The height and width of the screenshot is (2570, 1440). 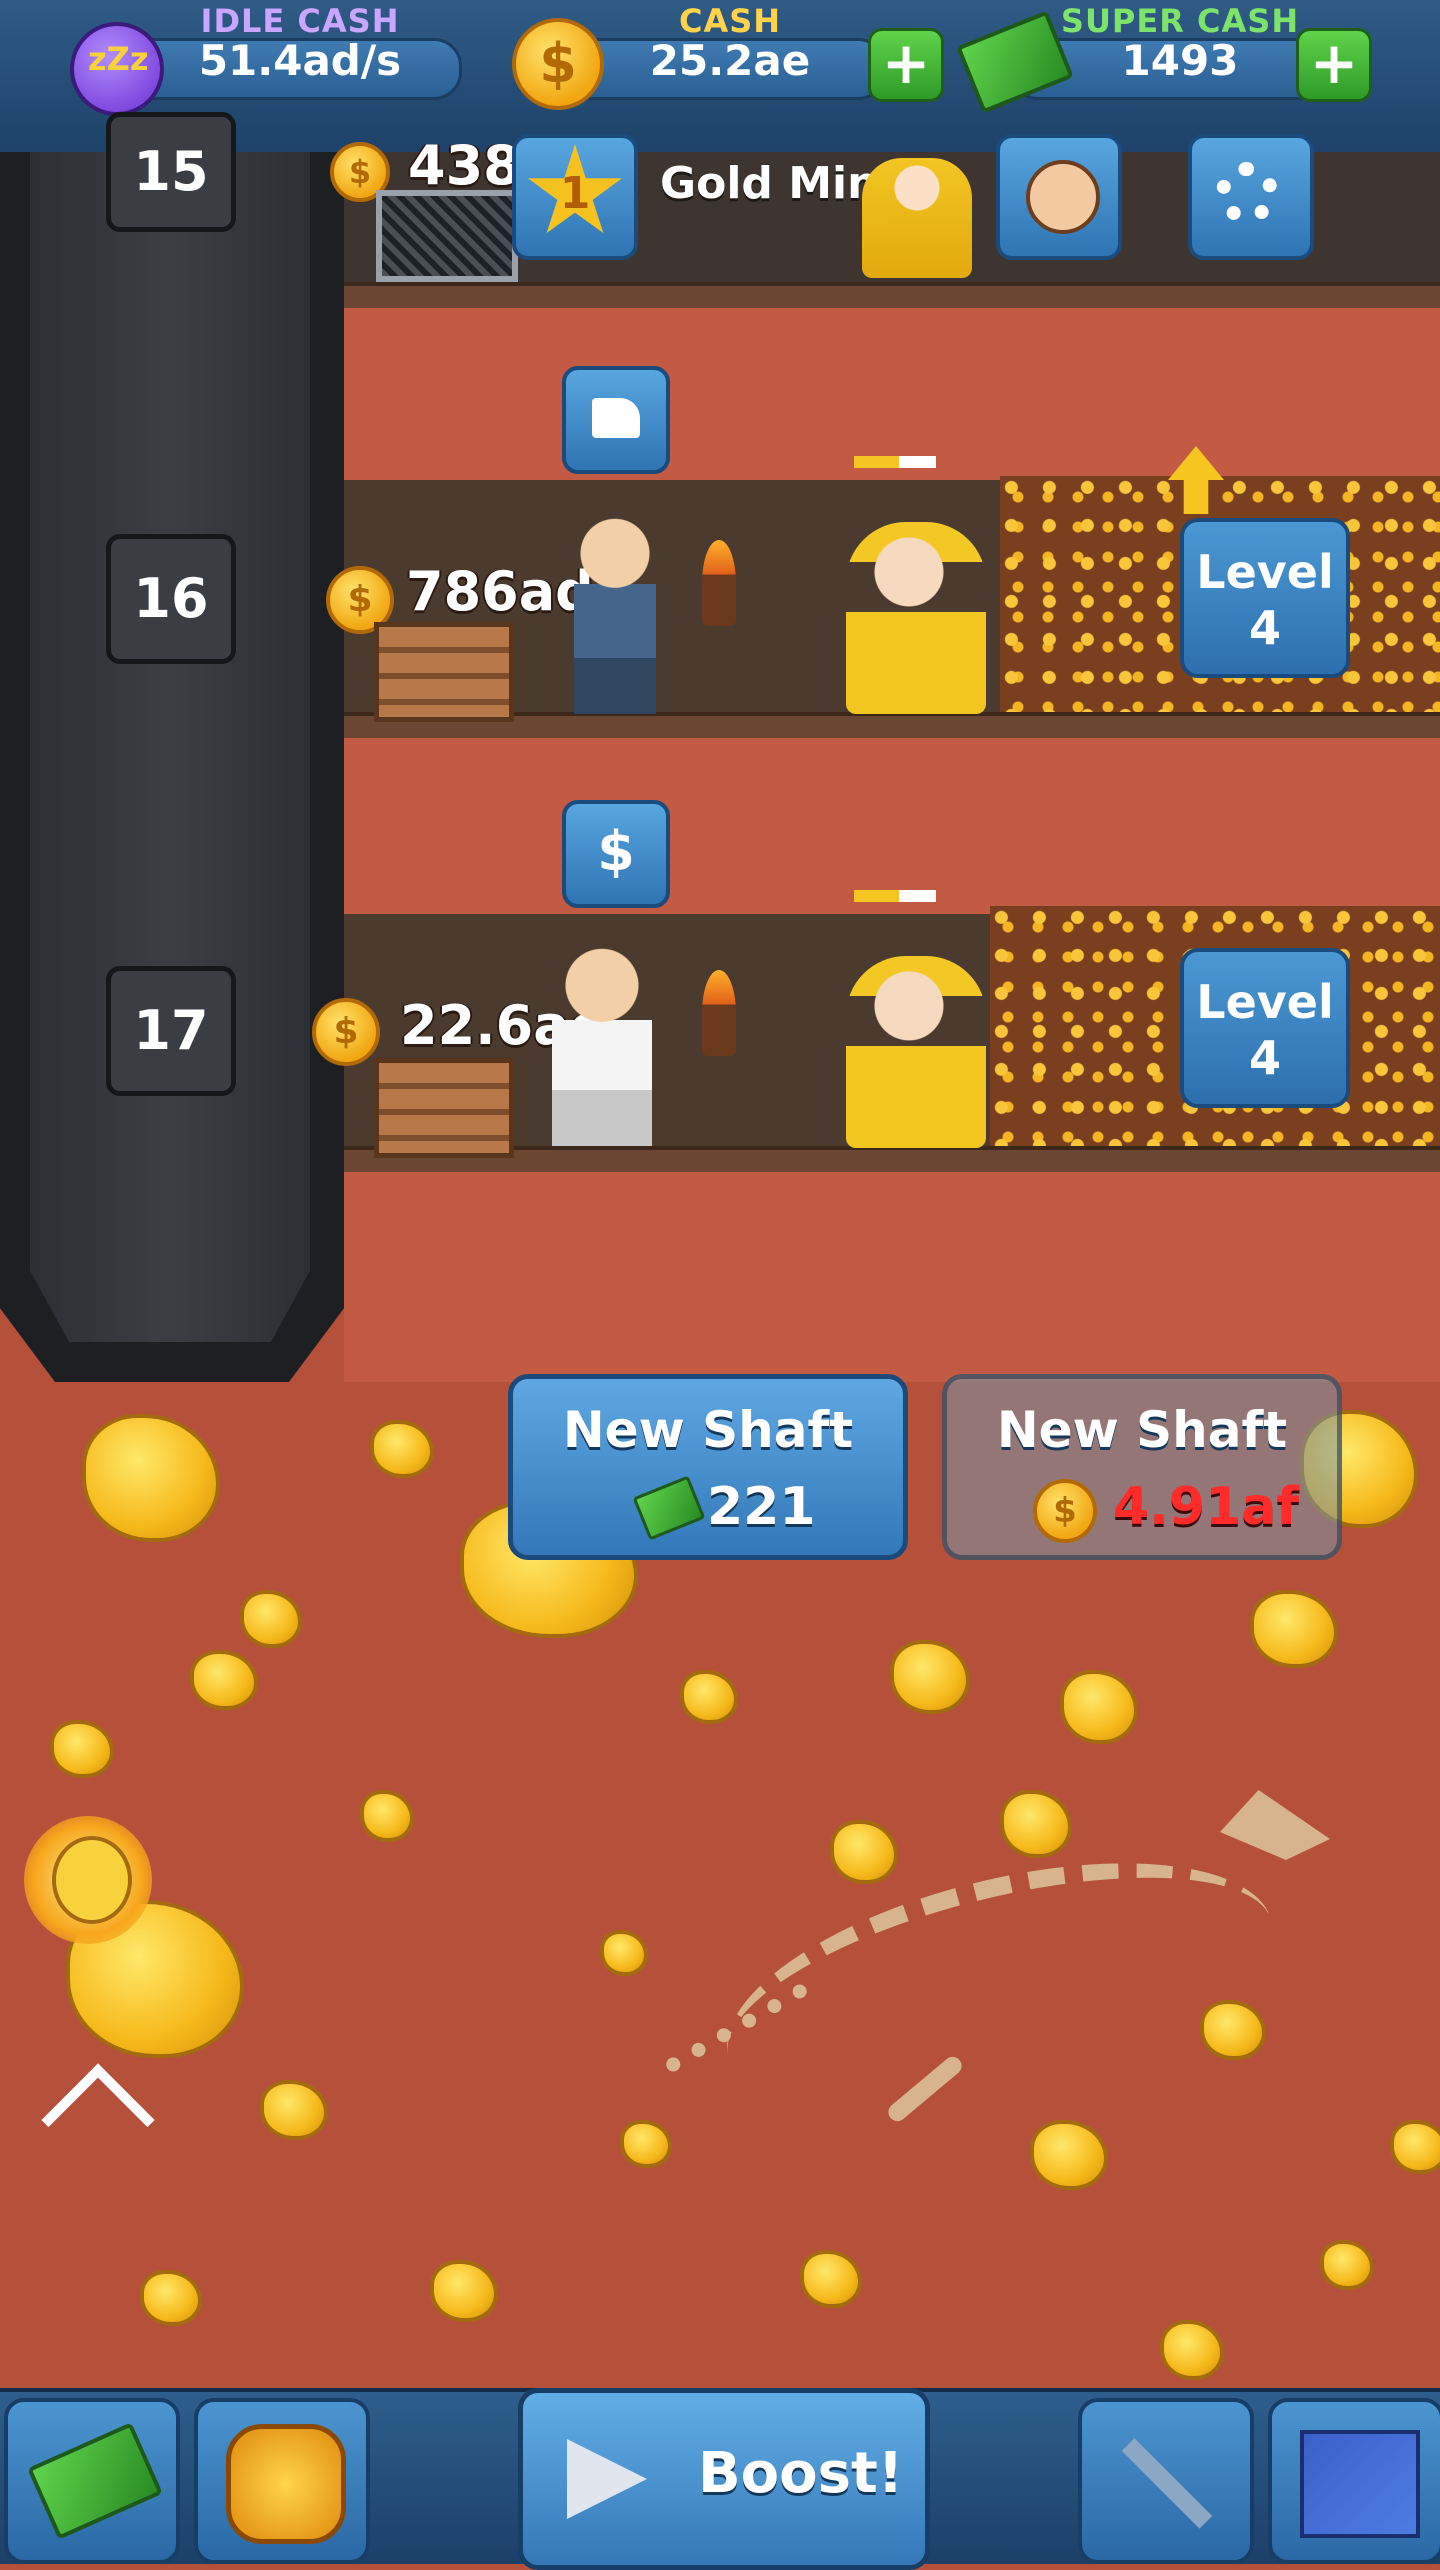 What do you see at coordinates (1265, 1002) in the screenshot?
I see `shaft-17-level-label: Level` at bounding box center [1265, 1002].